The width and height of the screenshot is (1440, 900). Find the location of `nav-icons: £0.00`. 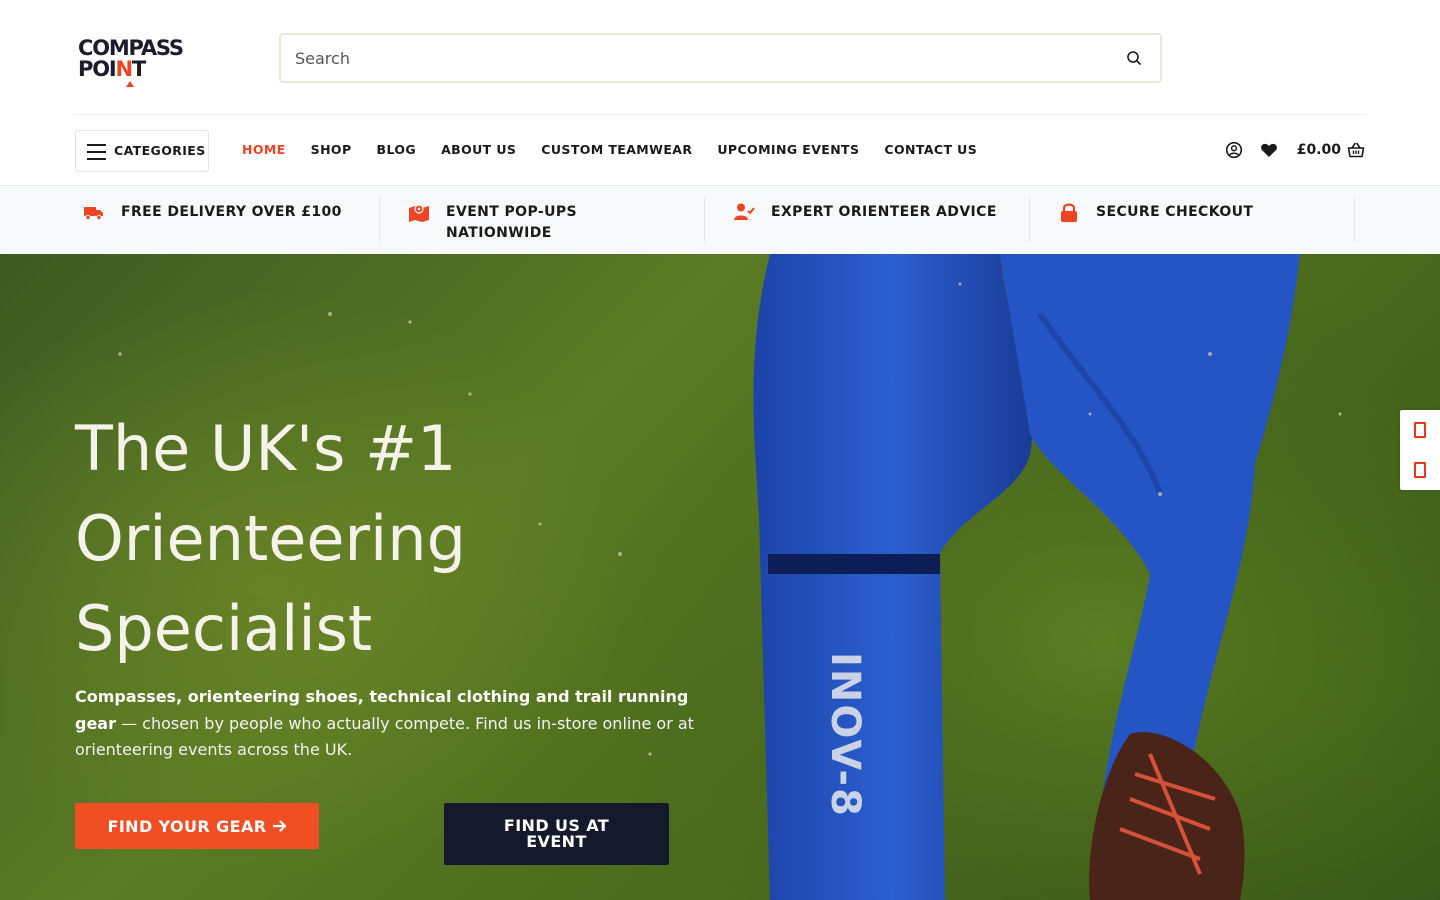

nav-icons: £0.00 is located at coordinates (1286, 150).